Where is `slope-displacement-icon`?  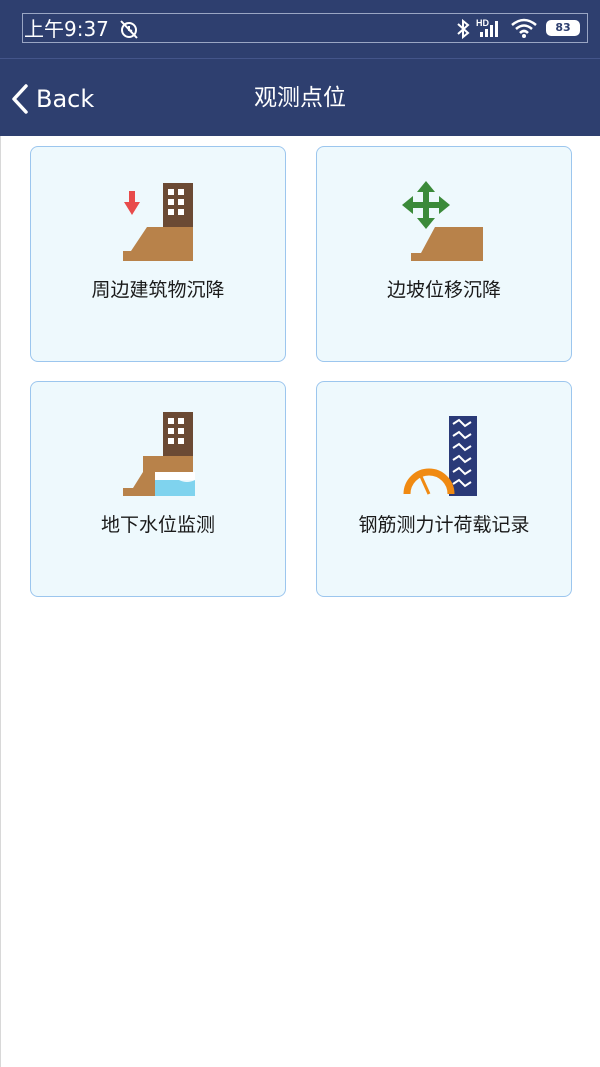 slope-displacement-icon is located at coordinates (442, 221).